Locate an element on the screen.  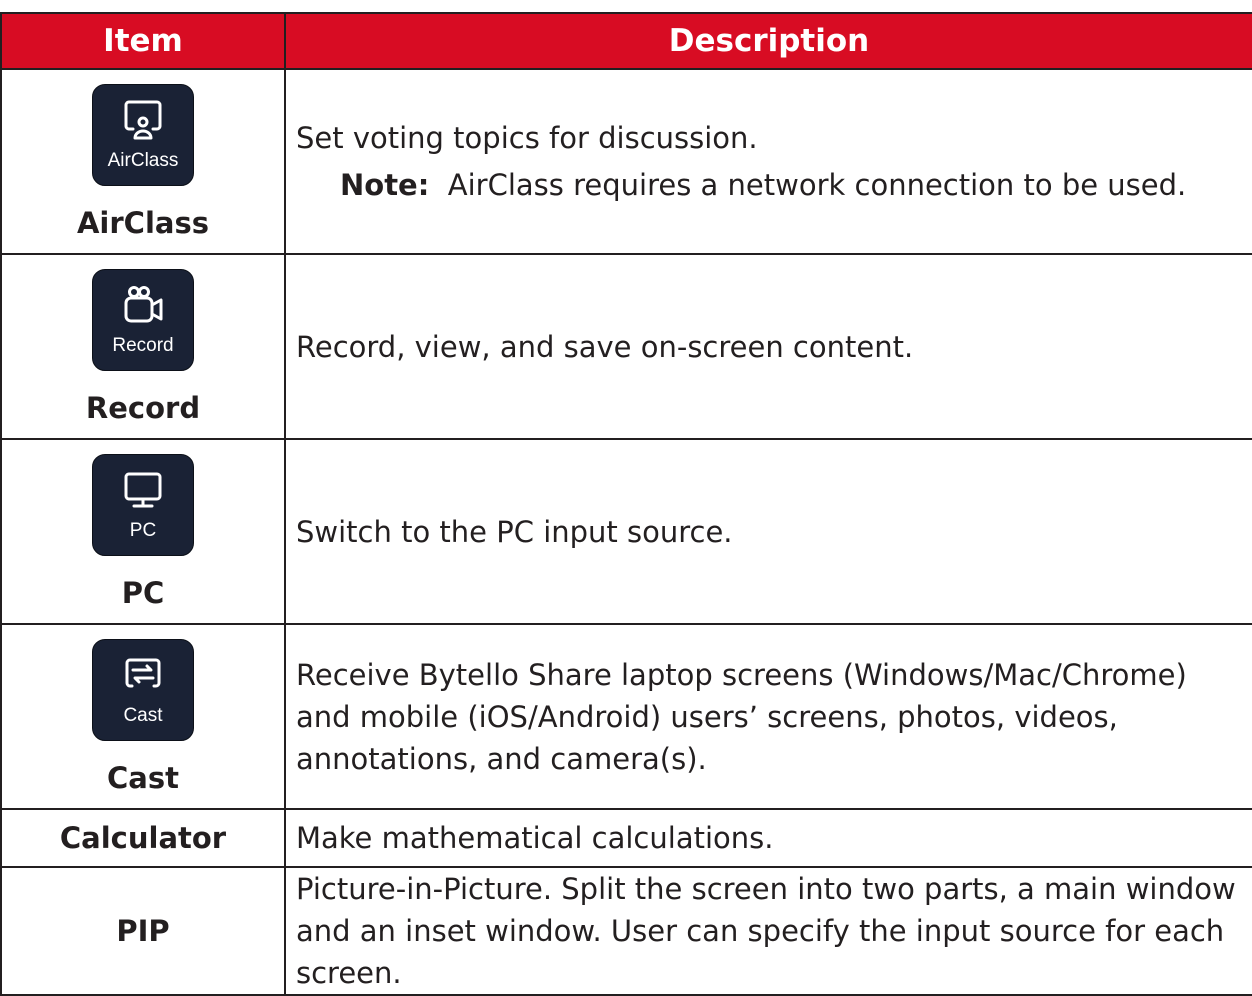
tile-label: Record is located at coordinates (143, 345).